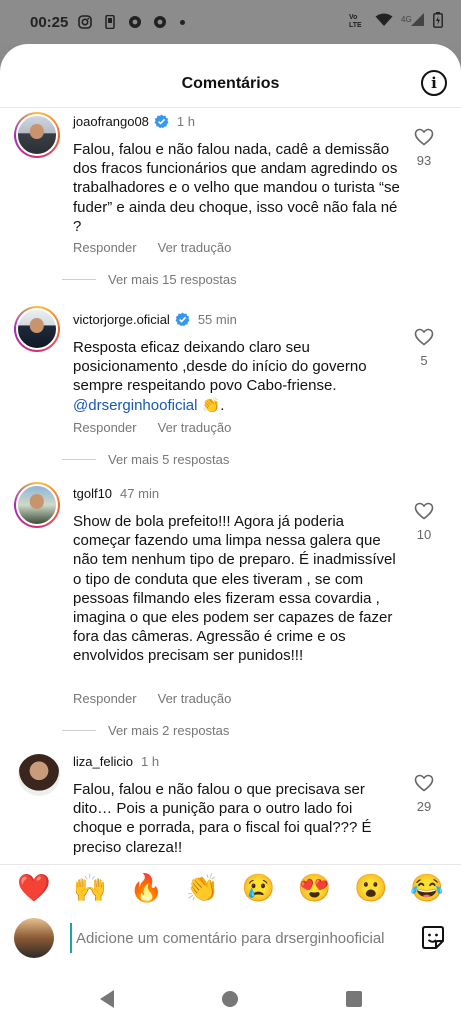  I want to click on like-count: 29, so click(424, 806).